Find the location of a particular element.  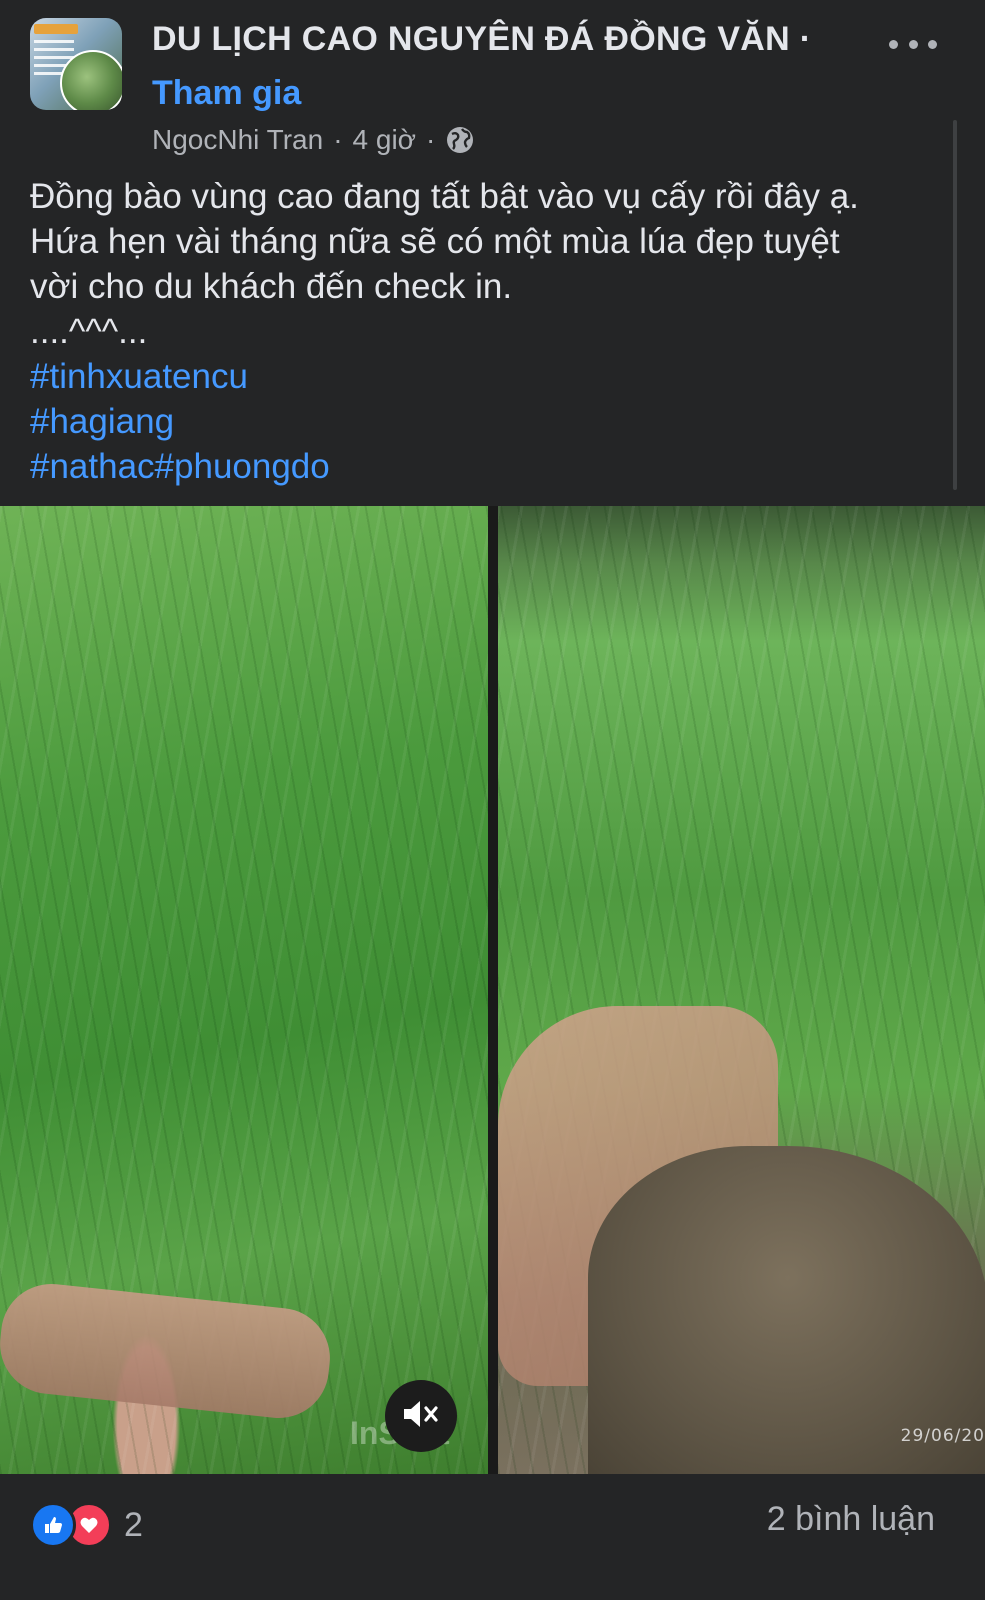

mud-roots-image is located at coordinates (786, 1310).